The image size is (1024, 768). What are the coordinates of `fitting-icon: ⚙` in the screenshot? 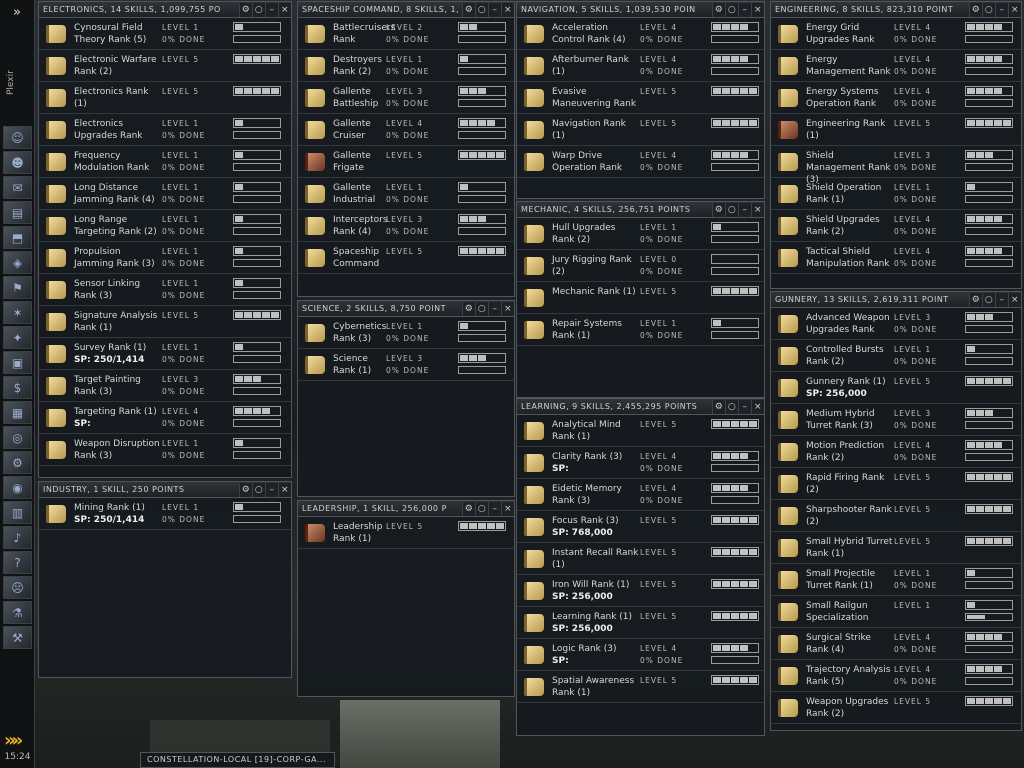 It's located at (17, 462).